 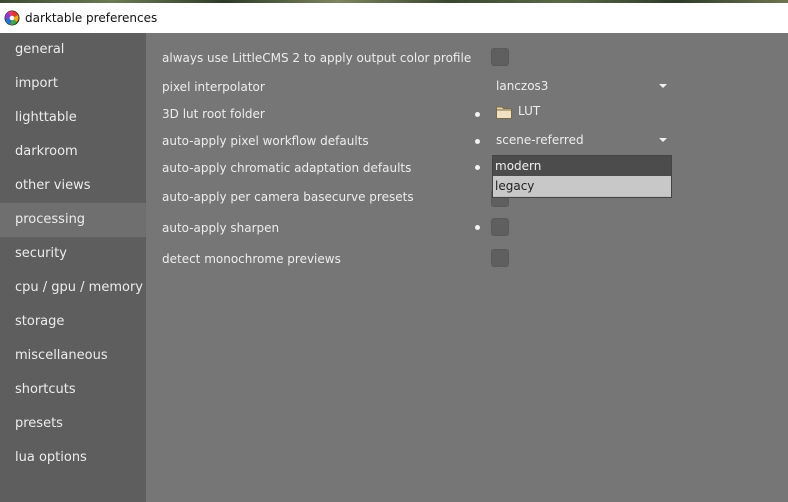 I want to click on darktable-logo-icon, so click(x=12, y=18).